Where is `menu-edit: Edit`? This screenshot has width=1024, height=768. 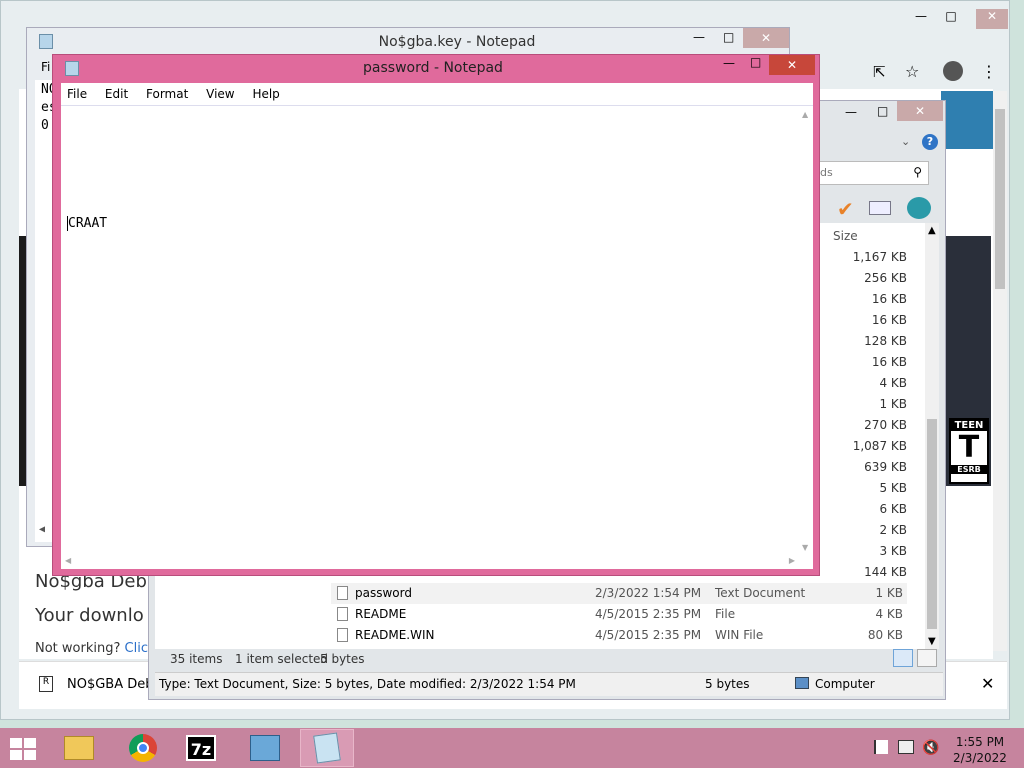 menu-edit: Edit is located at coordinates (116, 94).